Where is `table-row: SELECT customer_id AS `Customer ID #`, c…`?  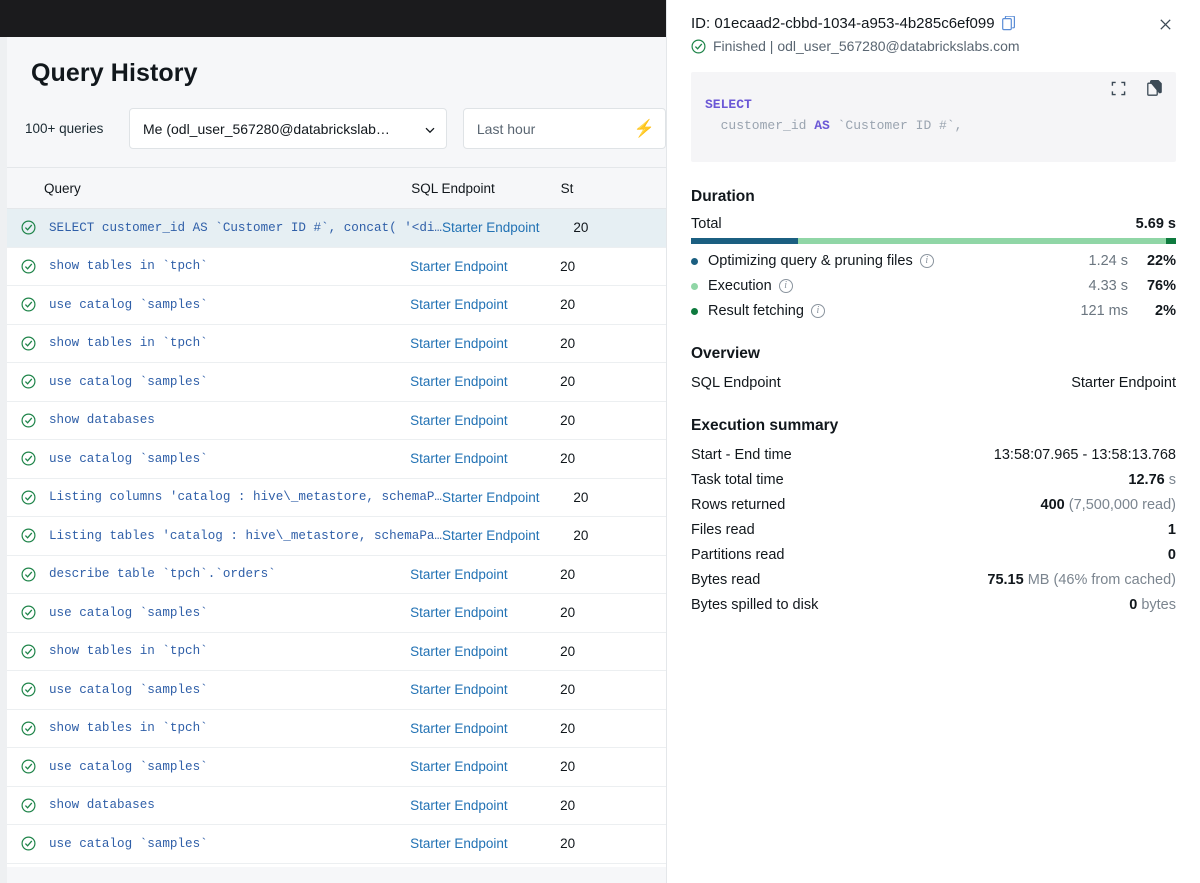
table-row: SELECT customer_id AS `Customer ID #`, c… is located at coordinates (336, 228).